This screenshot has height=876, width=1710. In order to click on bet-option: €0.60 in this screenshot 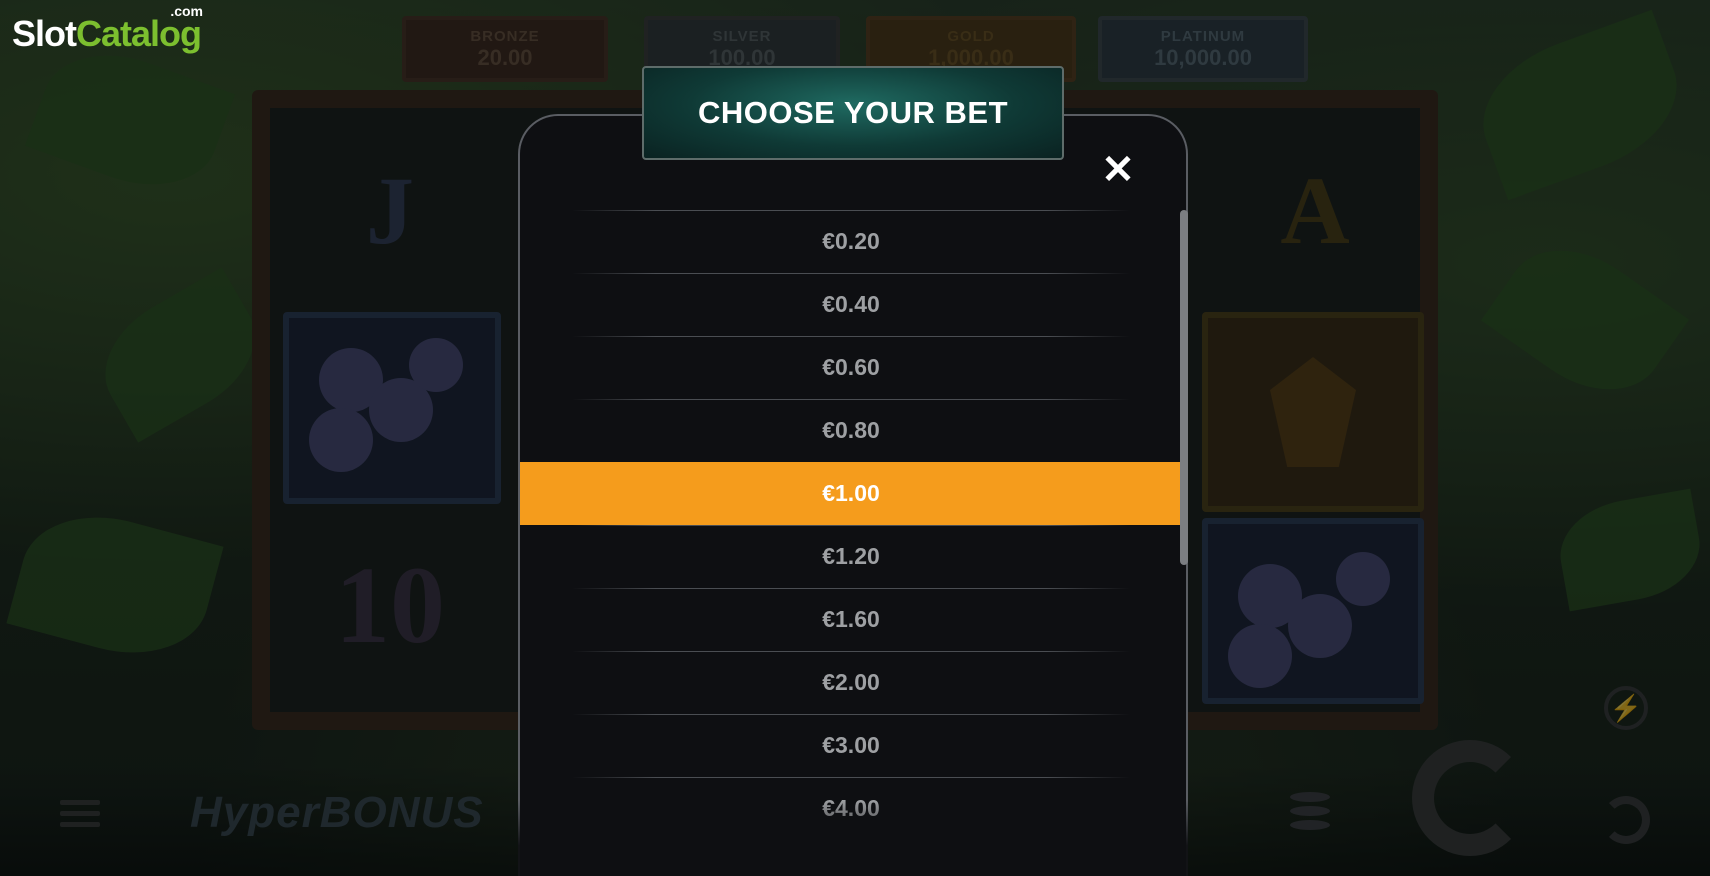, I will do `click(851, 367)`.